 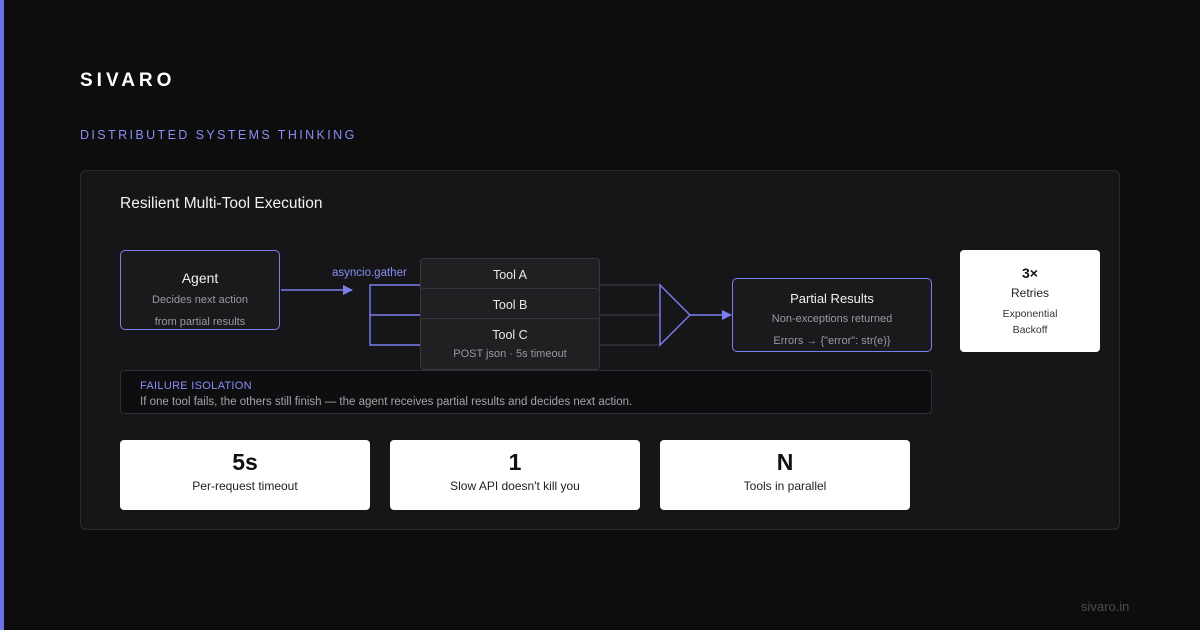 I want to click on stat-card-slow-api: 1 Slow API doesn't kill you, so click(x=515, y=475).